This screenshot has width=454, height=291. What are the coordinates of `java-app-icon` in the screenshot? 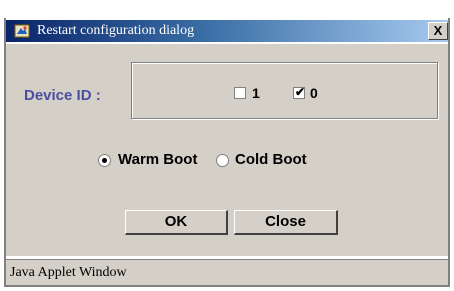 It's located at (22, 31).